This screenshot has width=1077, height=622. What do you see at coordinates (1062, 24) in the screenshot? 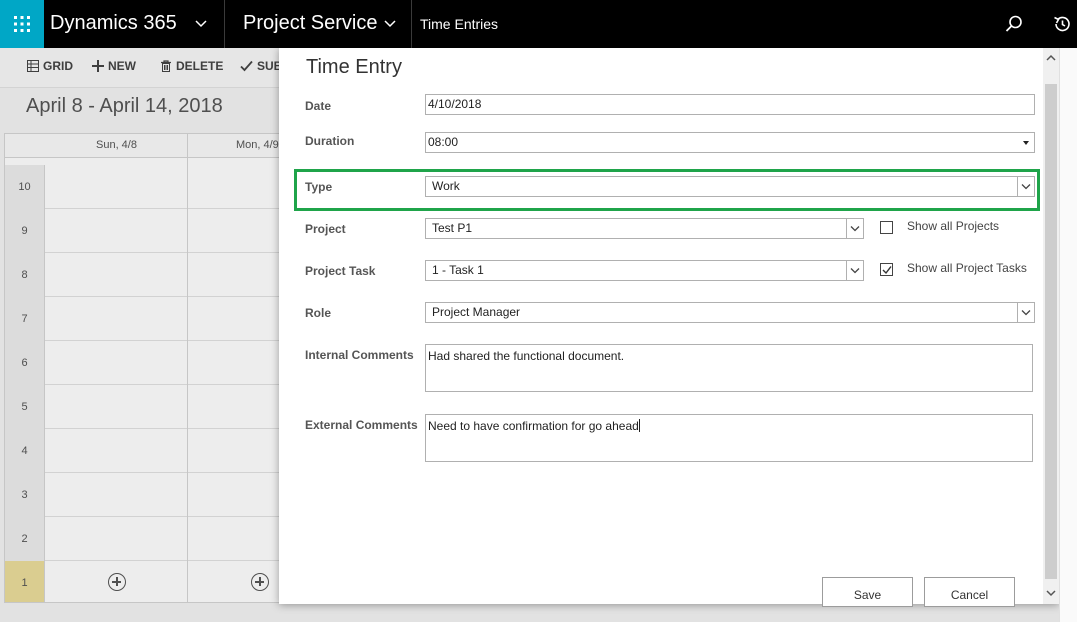
I see `history-icon` at bounding box center [1062, 24].